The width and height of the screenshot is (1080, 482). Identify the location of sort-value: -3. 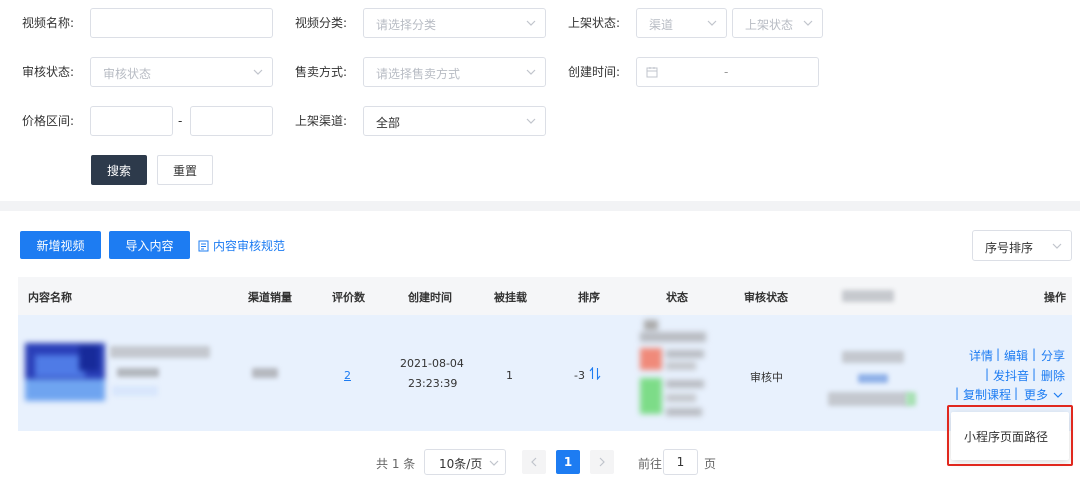
(579, 375).